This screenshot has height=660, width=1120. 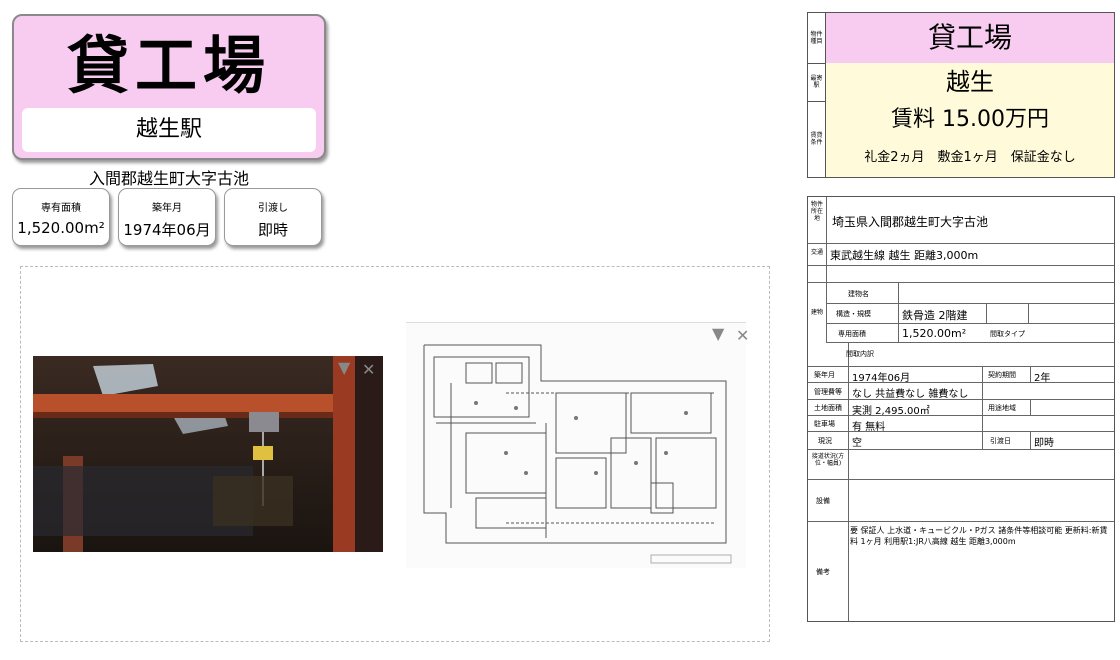 I want to click on floor-plan-drawing, so click(x=577, y=454).